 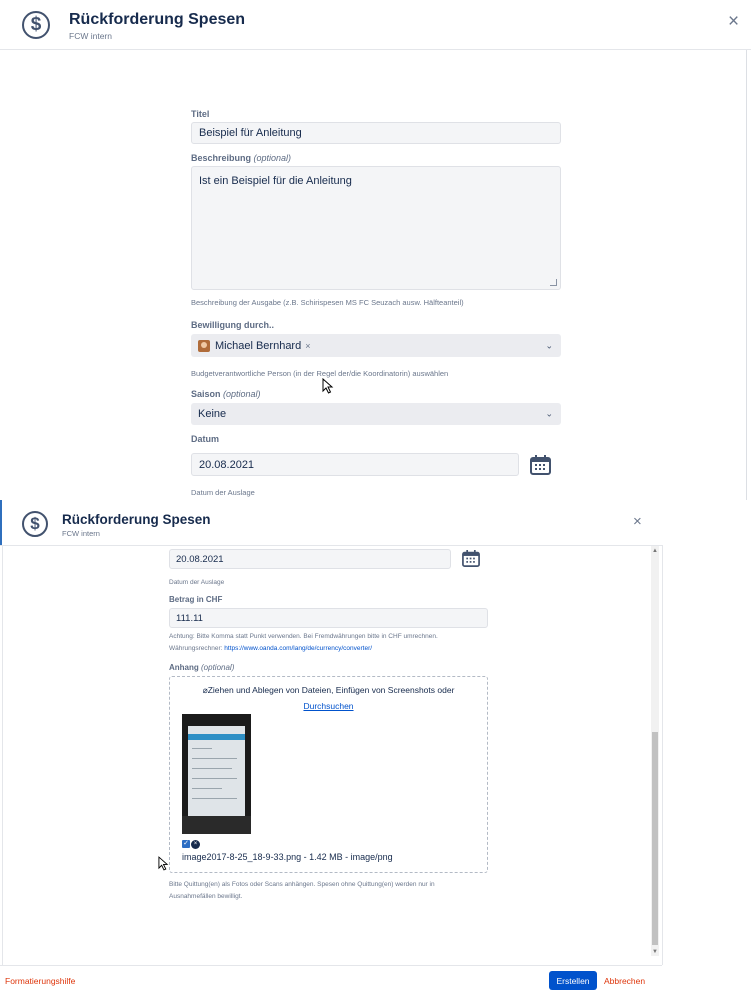 I want to click on bewilligung-label: Bewilligung durch.., so click(x=232, y=325).